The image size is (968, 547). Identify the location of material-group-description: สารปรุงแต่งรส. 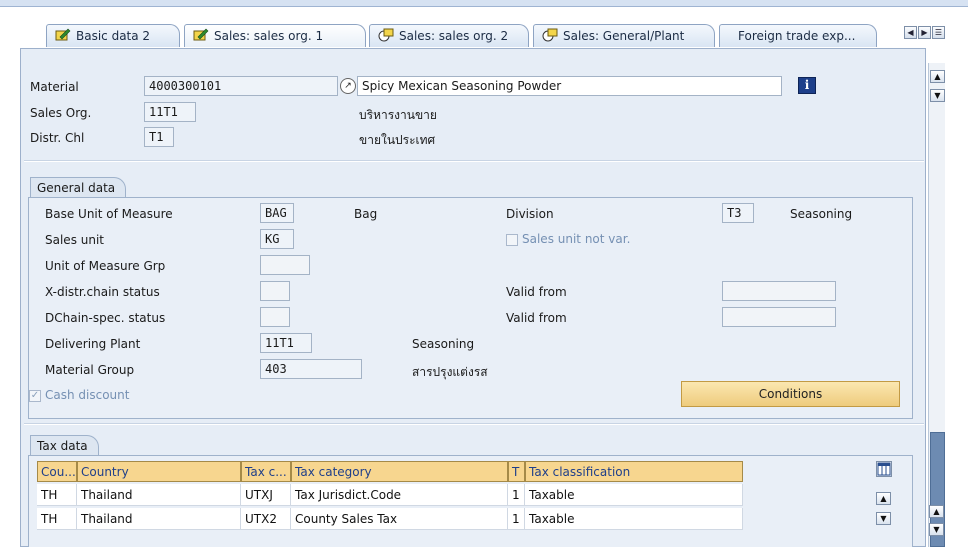
(450, 372).